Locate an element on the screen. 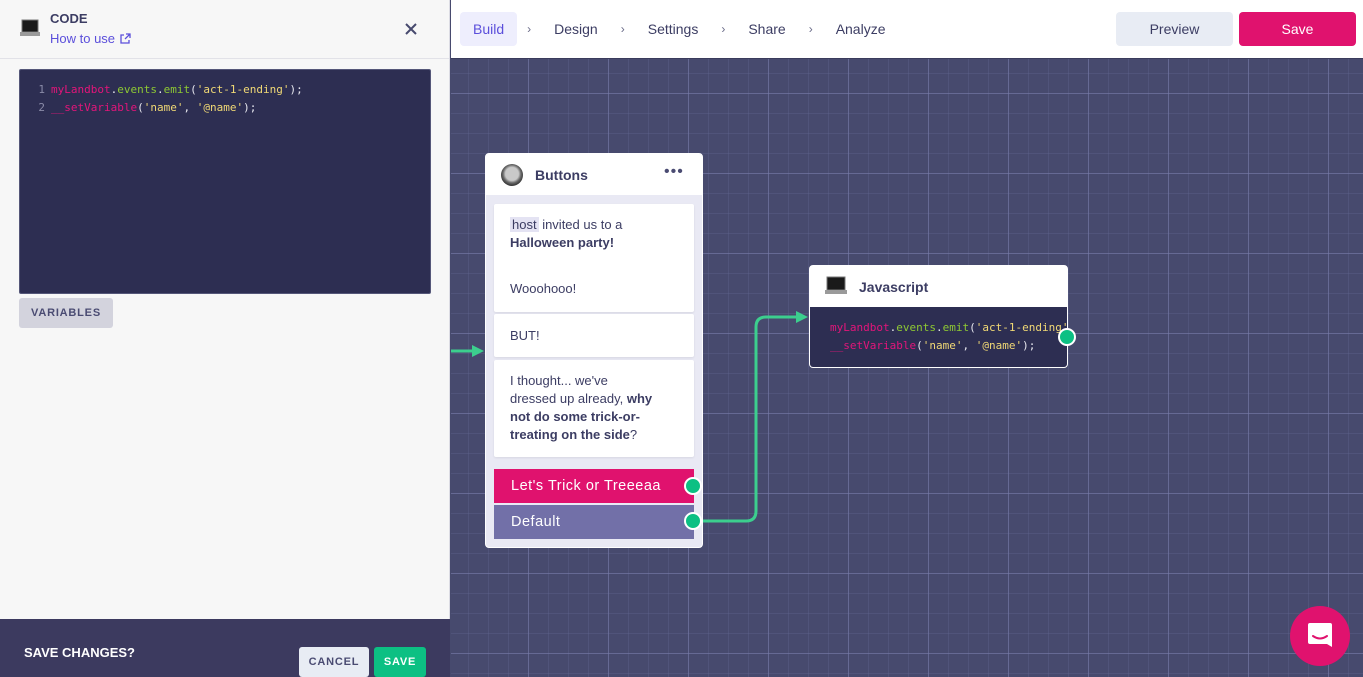 The width and height of the screenshot is (1363, 677). message-text: I thought... we've dressed up already, is located at coordinates (568, 389).